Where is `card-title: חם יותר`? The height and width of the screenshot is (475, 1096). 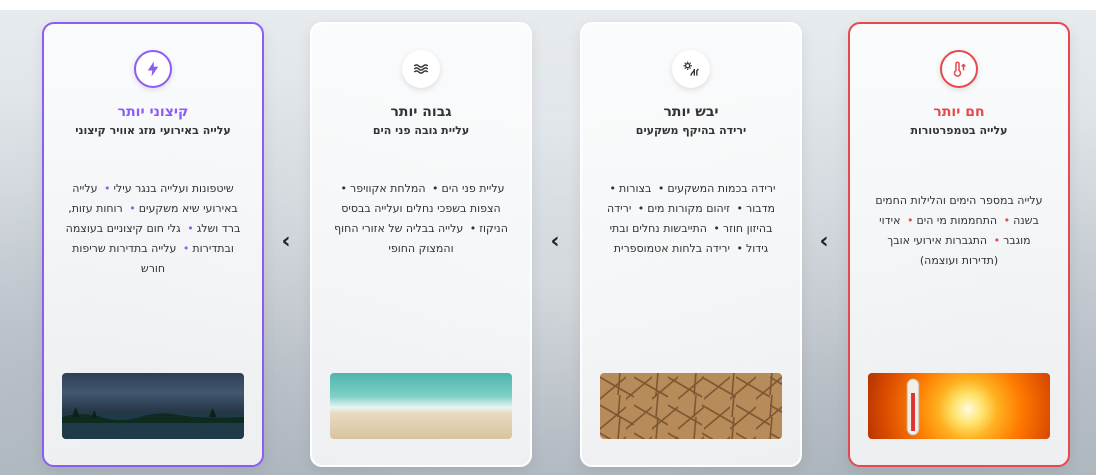
card-title: חם יותר is located at coordinates (959, 112).